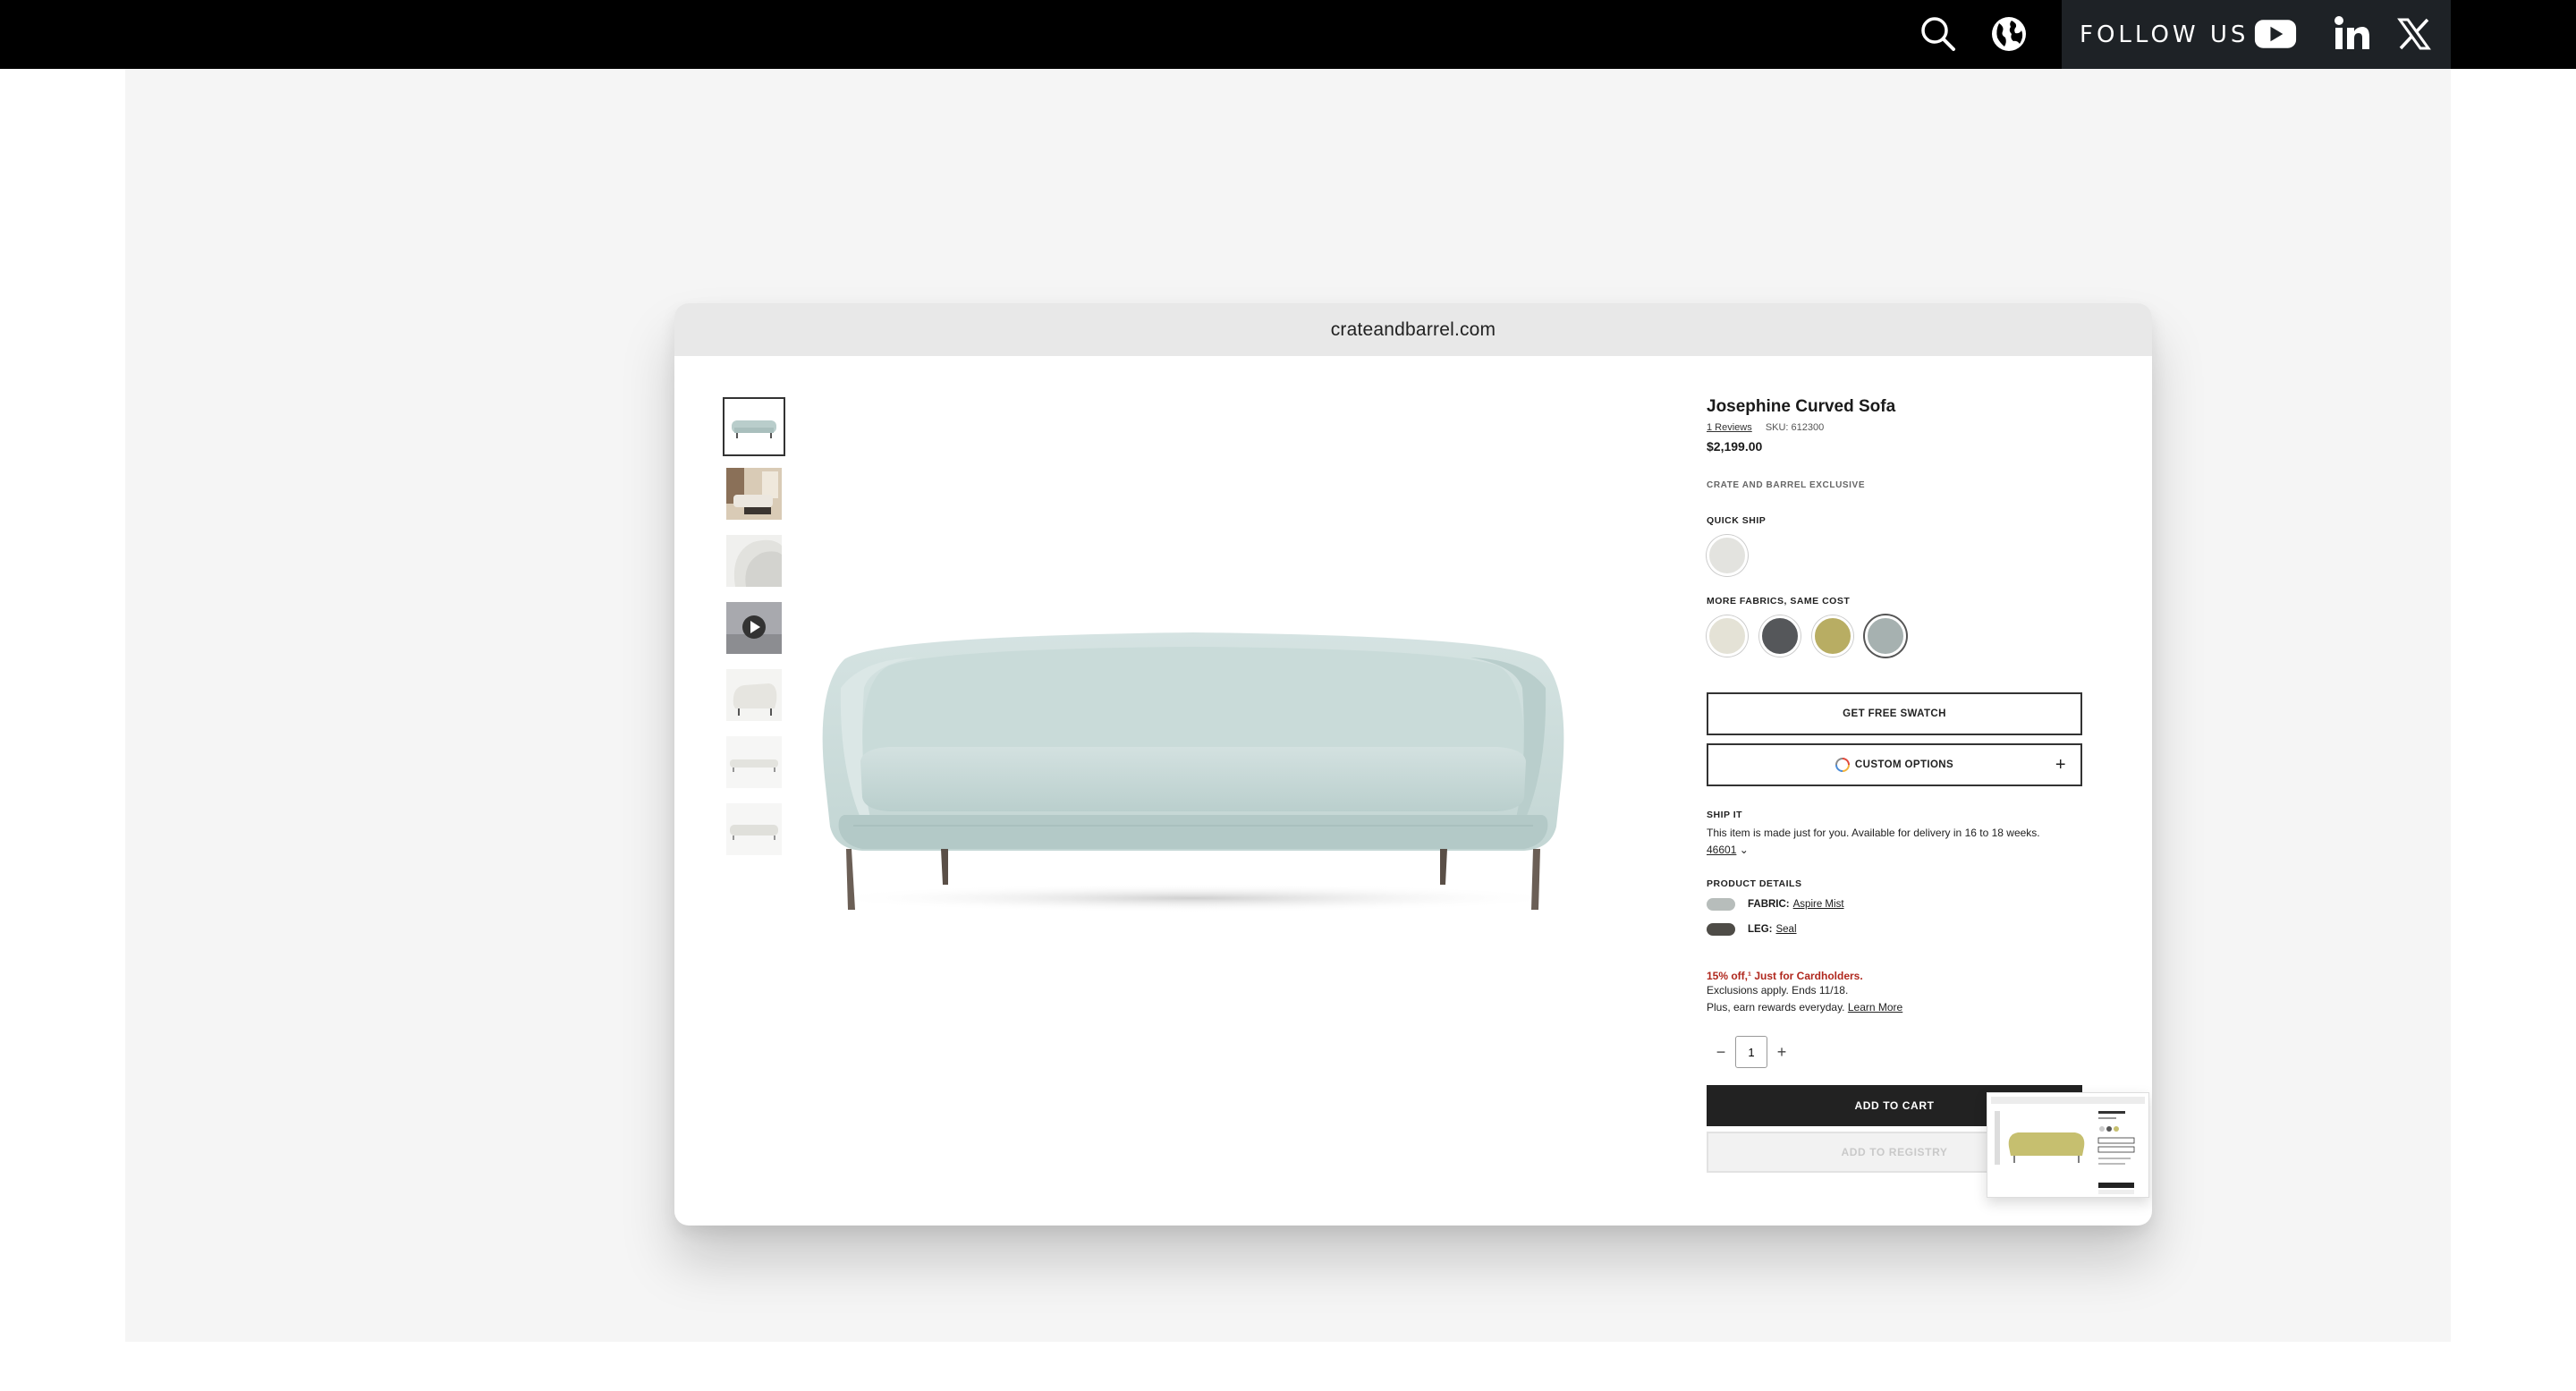 The height and width of the screenshot is (1391, 2576). What do you see at coordinates (1721, 1052) in the screenshot?
I see `decrease-quantity-button: −` at bounding box center [1721, 1052].